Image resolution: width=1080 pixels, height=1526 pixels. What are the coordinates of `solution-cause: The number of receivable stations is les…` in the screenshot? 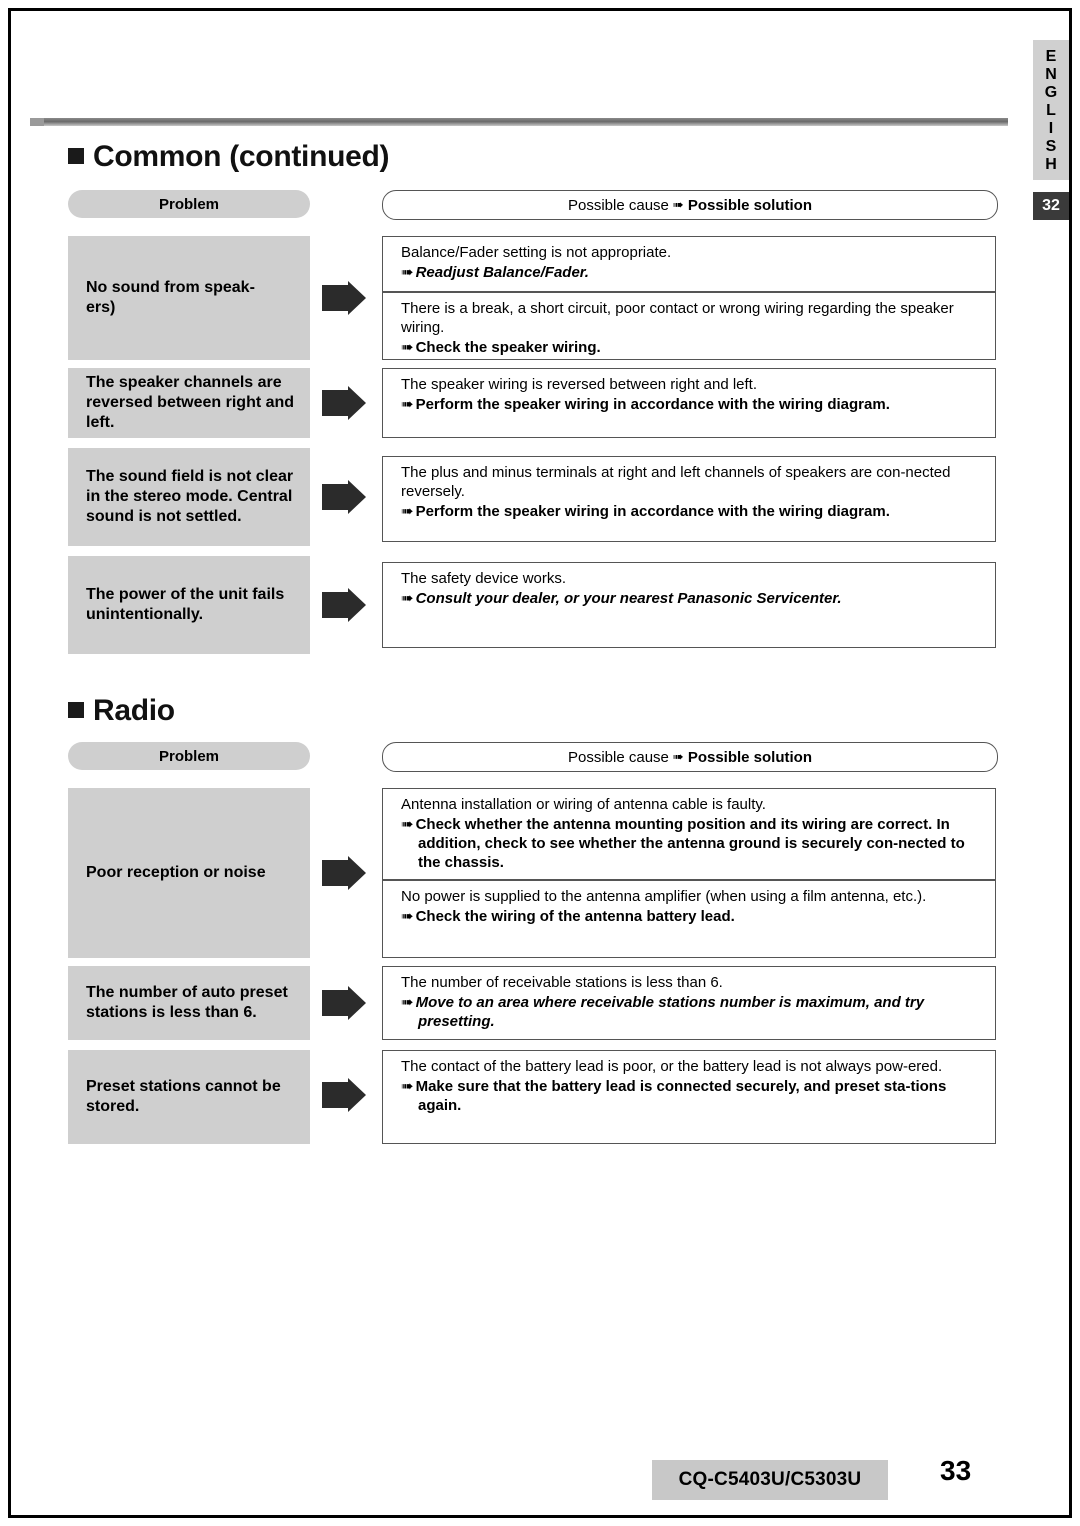 It's located at (562, 982).